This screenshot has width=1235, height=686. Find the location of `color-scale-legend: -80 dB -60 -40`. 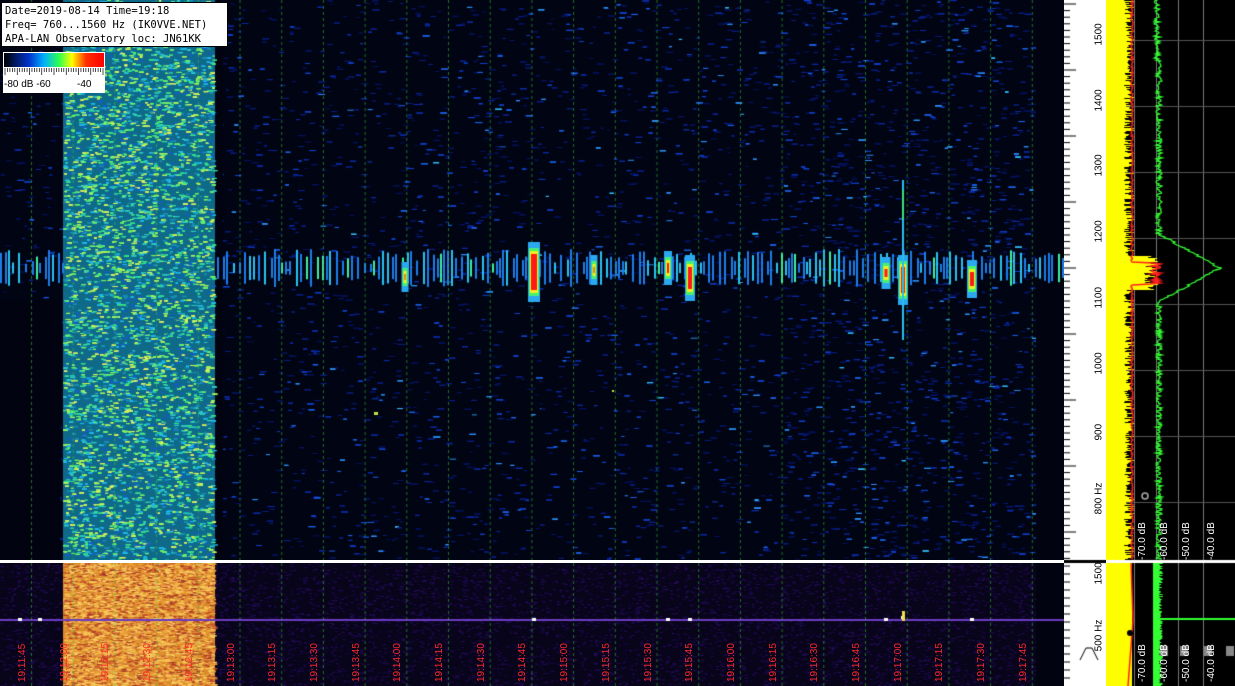

color-scale-legend: -80 dB -60 -40 is located at coordinates (54, 72).